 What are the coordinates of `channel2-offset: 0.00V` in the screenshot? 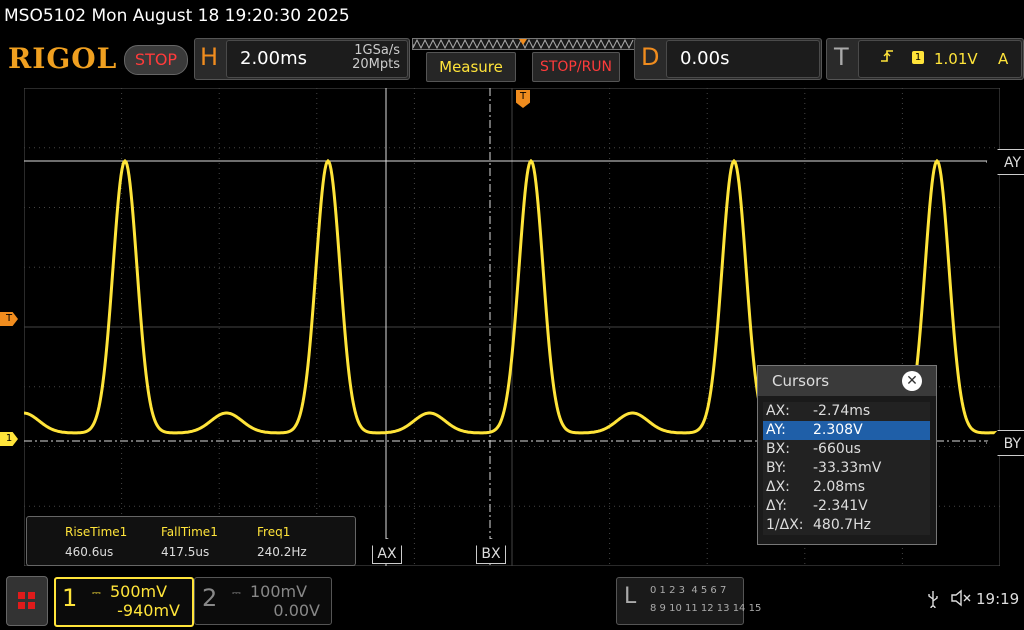 It's located at (296, 610).